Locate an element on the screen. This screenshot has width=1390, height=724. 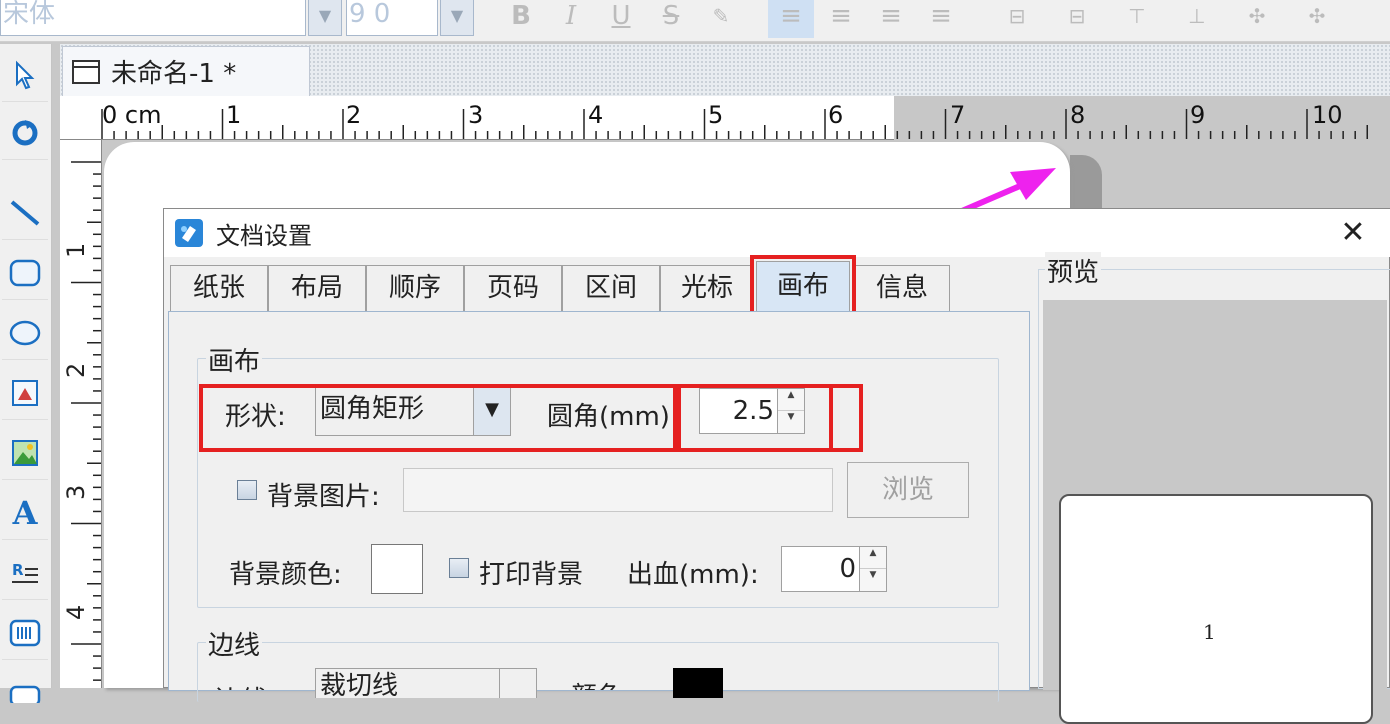
text-effect-icon: ✎ is located at coordinates (721, 19).